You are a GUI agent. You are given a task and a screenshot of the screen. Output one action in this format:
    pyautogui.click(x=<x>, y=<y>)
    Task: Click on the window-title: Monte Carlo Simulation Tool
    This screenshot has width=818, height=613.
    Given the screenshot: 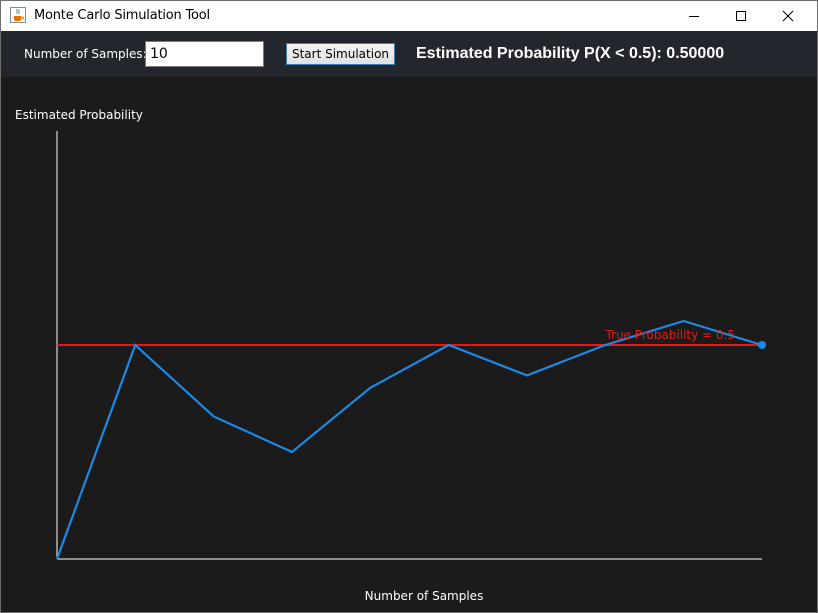 What is the action you would take?
    pyautogui.click(x=122, y=15)
    